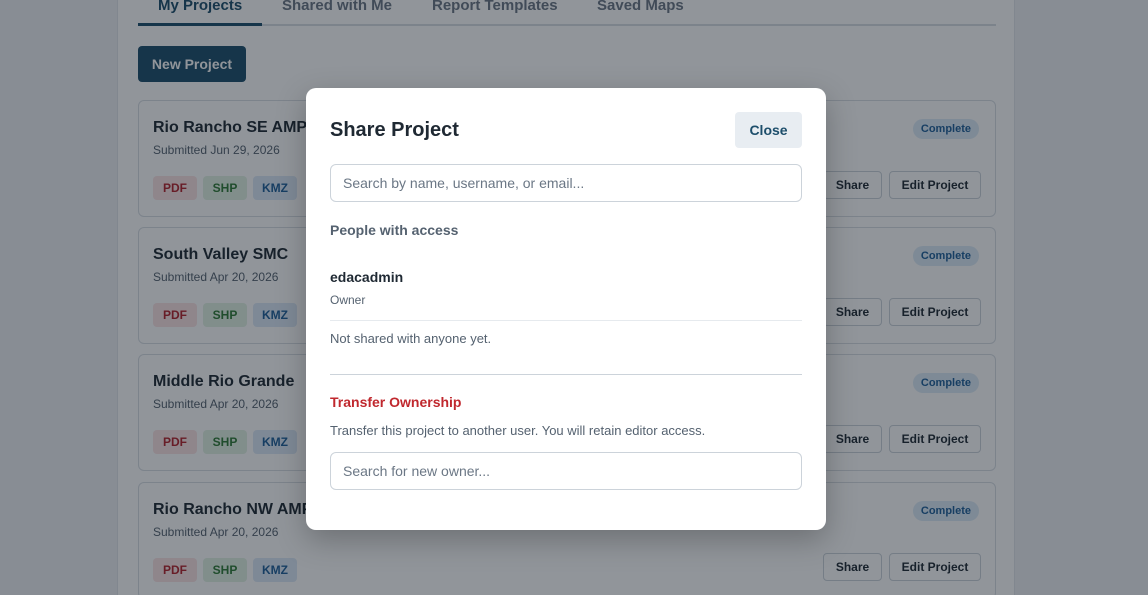 This screenshot has width=1148, height=595. I want to click on person-name: edacadmin, so click(367, 277).